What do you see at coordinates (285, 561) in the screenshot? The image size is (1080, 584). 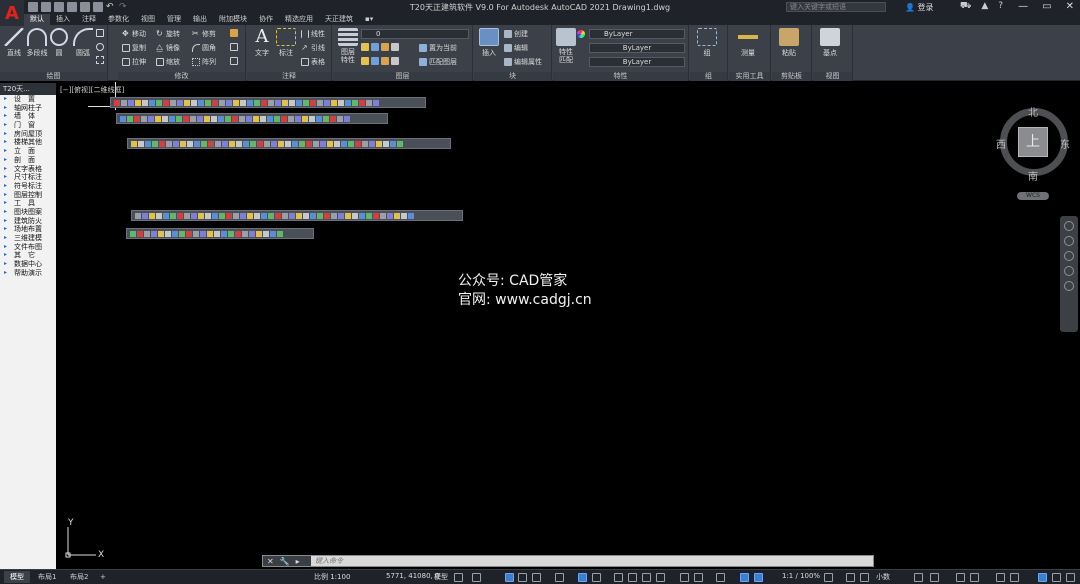 I see `wrench-icon: 🔧` at bounding box center [285, 561].